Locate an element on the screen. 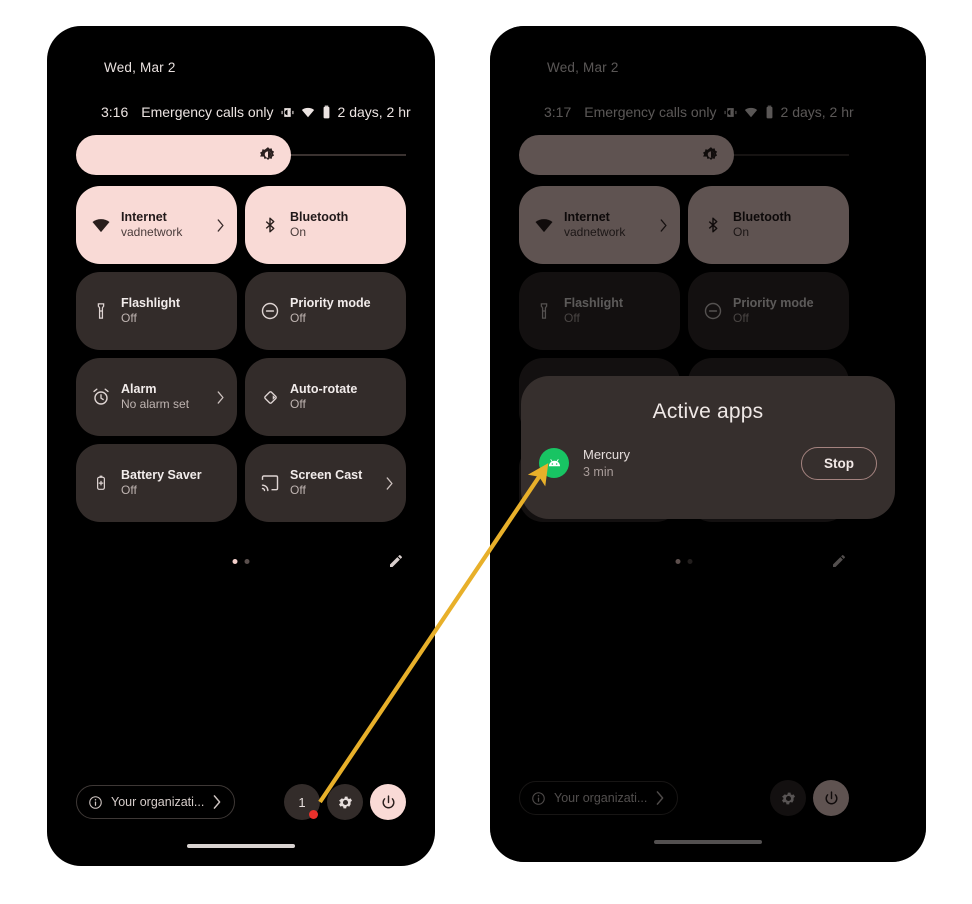  page-indicator is located at coordinates (241, 561).